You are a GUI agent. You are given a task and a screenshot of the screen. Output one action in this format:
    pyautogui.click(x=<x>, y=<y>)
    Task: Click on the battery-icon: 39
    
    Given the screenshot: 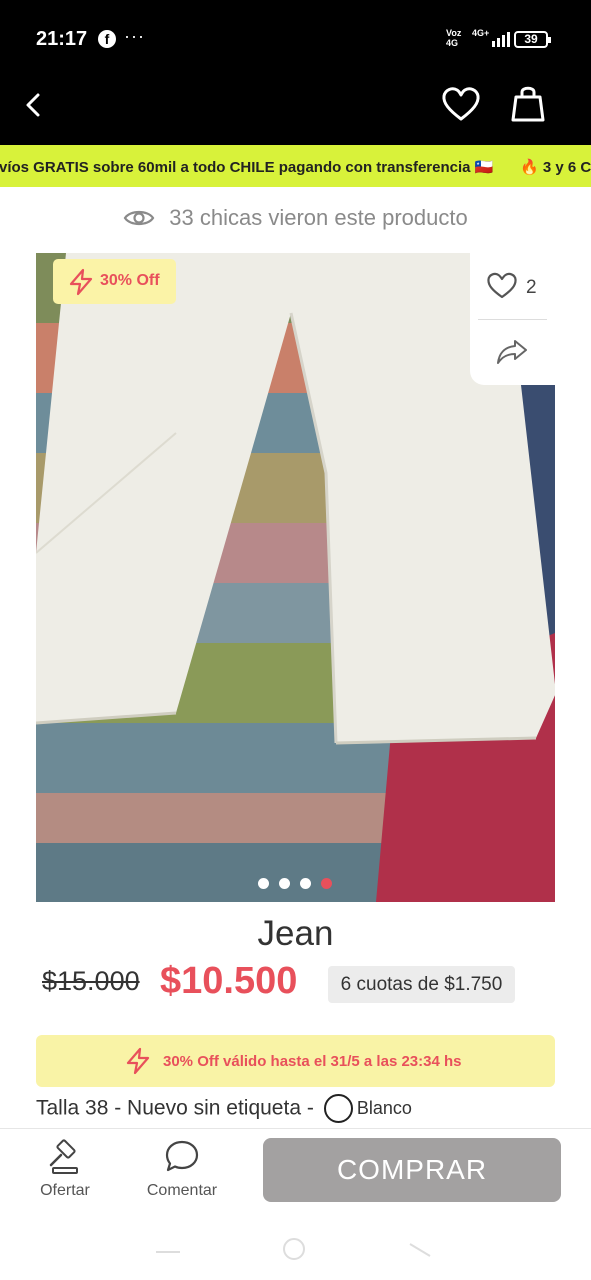 What is the action you would take?
    pyautogui.click(x=532, y=39)
    